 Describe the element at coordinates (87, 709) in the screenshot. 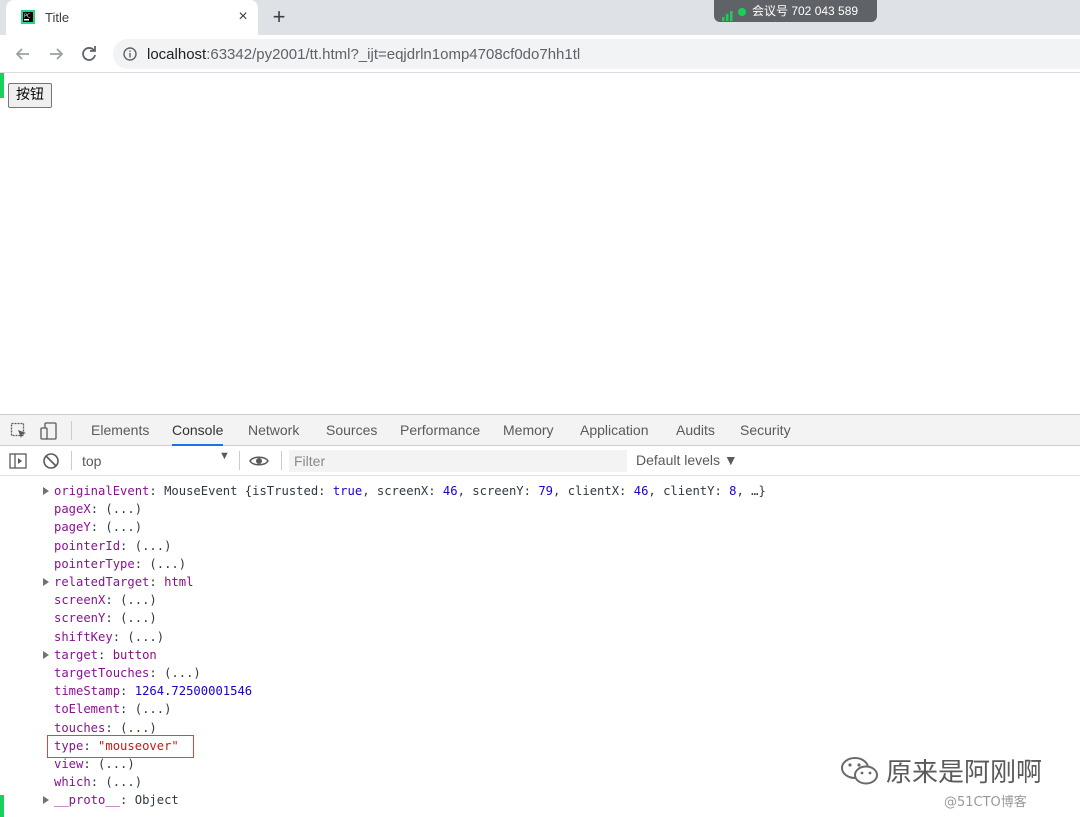

I see `property-key: toElement` at that location.